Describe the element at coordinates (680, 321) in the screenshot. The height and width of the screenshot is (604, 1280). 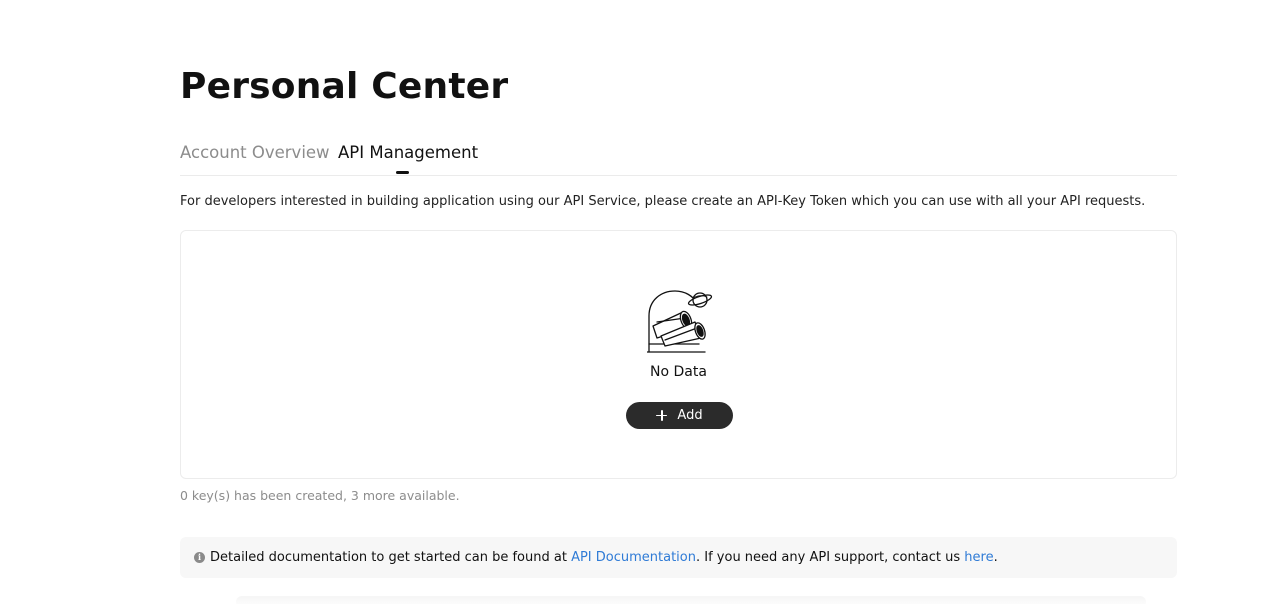
I see `binoculars-planet-icon` at that location.